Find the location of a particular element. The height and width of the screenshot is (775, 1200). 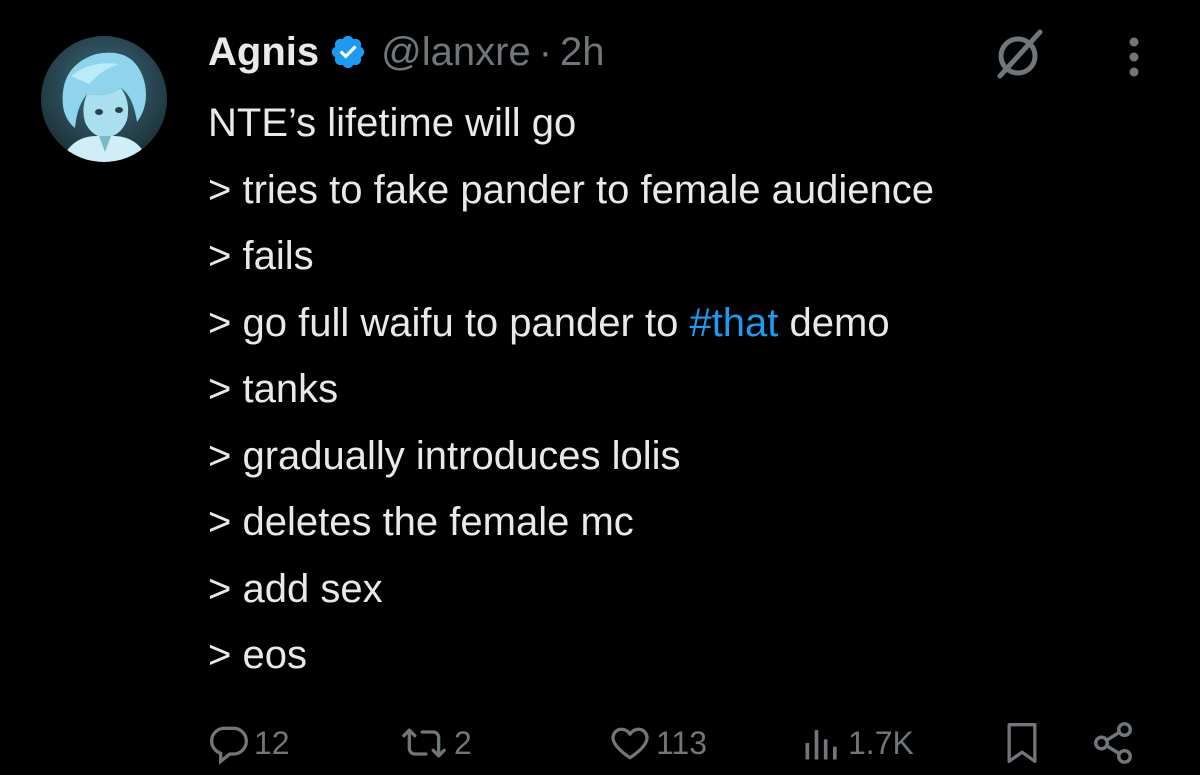

avatar-image is located at coordinates (104, 99).